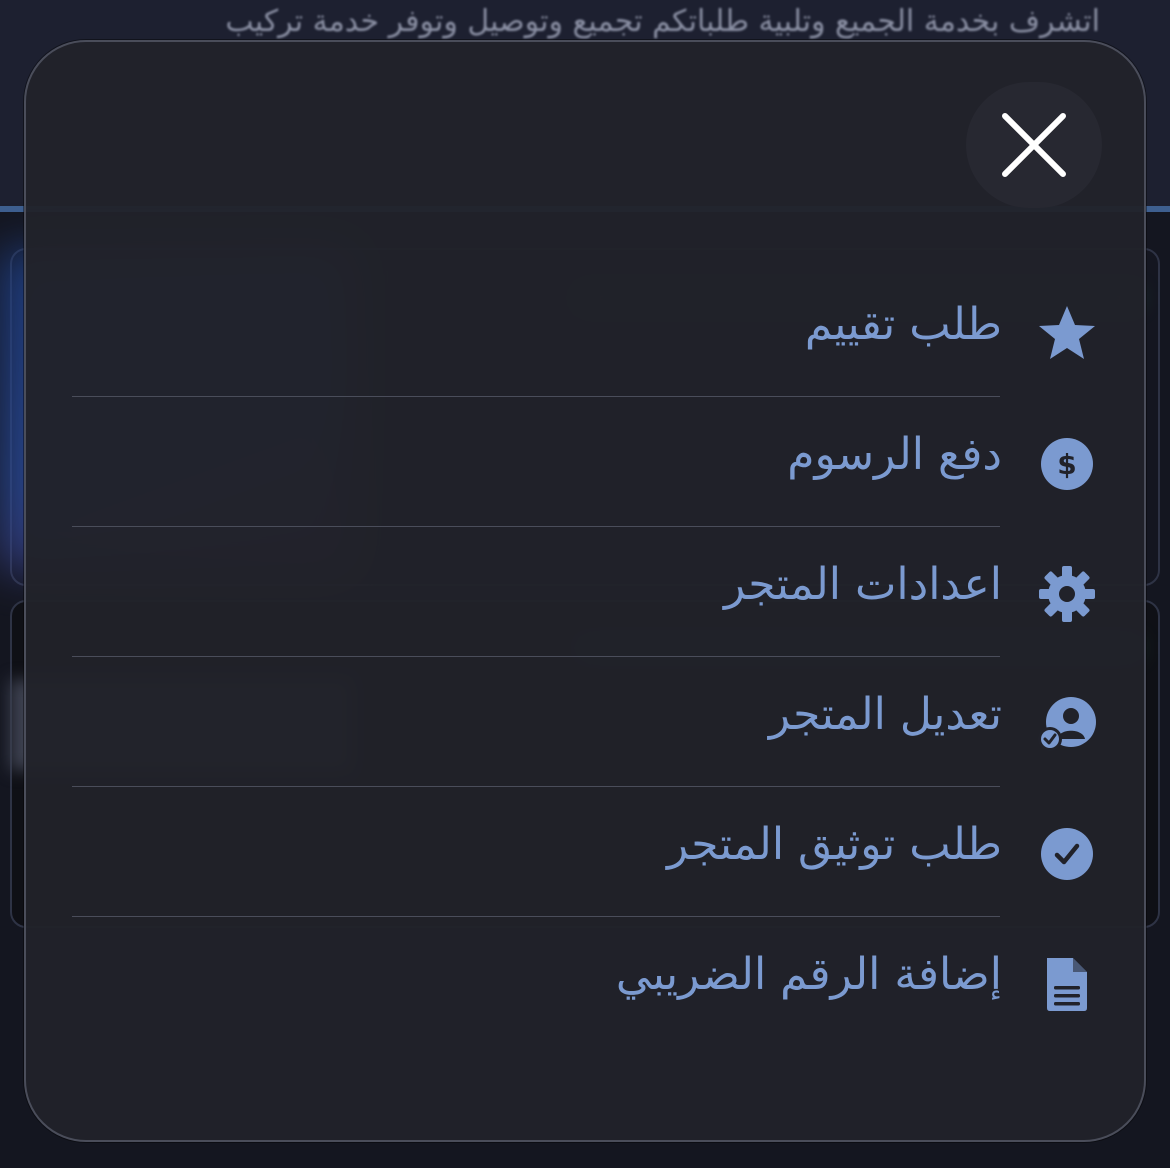 This screenshot has height=1168, width=1170. What do you see at coordinates (1067, 854) in the screenshot?
I see `check-circle-icon` at bounding box center [1067, 854].